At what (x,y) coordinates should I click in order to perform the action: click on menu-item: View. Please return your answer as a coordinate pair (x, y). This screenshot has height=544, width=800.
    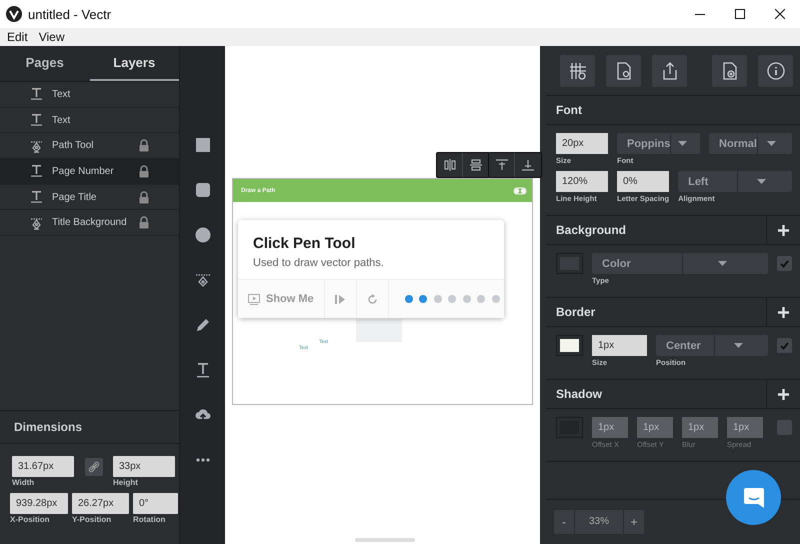
    Looking at the image, I should click on (51, 37).